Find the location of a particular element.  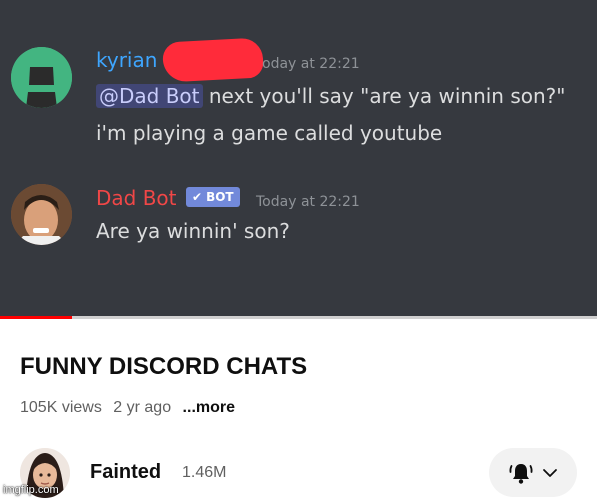

upload-age: 2 yr ago is located at coordinates (142, 407).